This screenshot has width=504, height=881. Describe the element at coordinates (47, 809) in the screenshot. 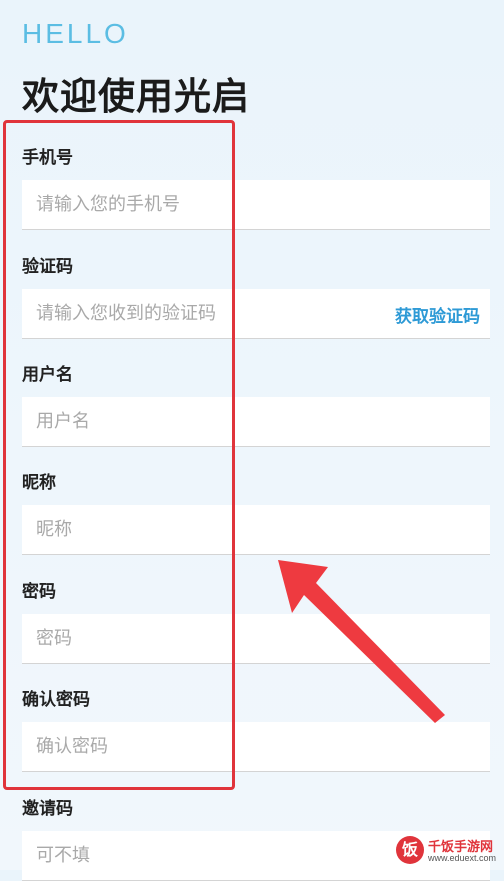

I see `invite-code-label: 邀请码` at that location.